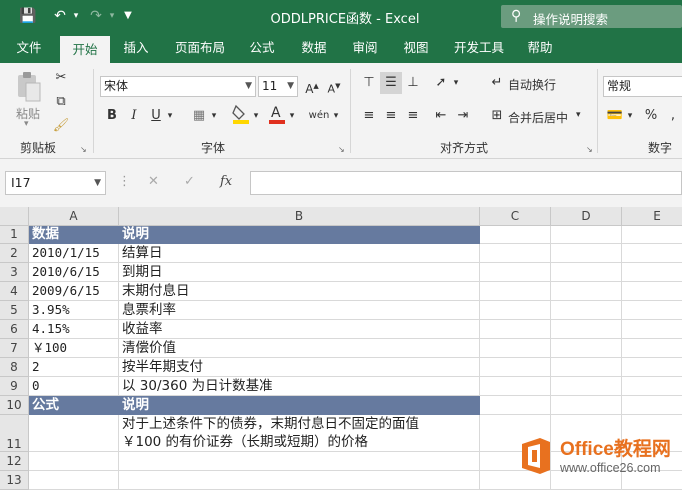  What do you see at coordinates (83, 149) in the screenshot?
I see `clipboard-launcher-icon: ↘` at bounding box center [83, 149].